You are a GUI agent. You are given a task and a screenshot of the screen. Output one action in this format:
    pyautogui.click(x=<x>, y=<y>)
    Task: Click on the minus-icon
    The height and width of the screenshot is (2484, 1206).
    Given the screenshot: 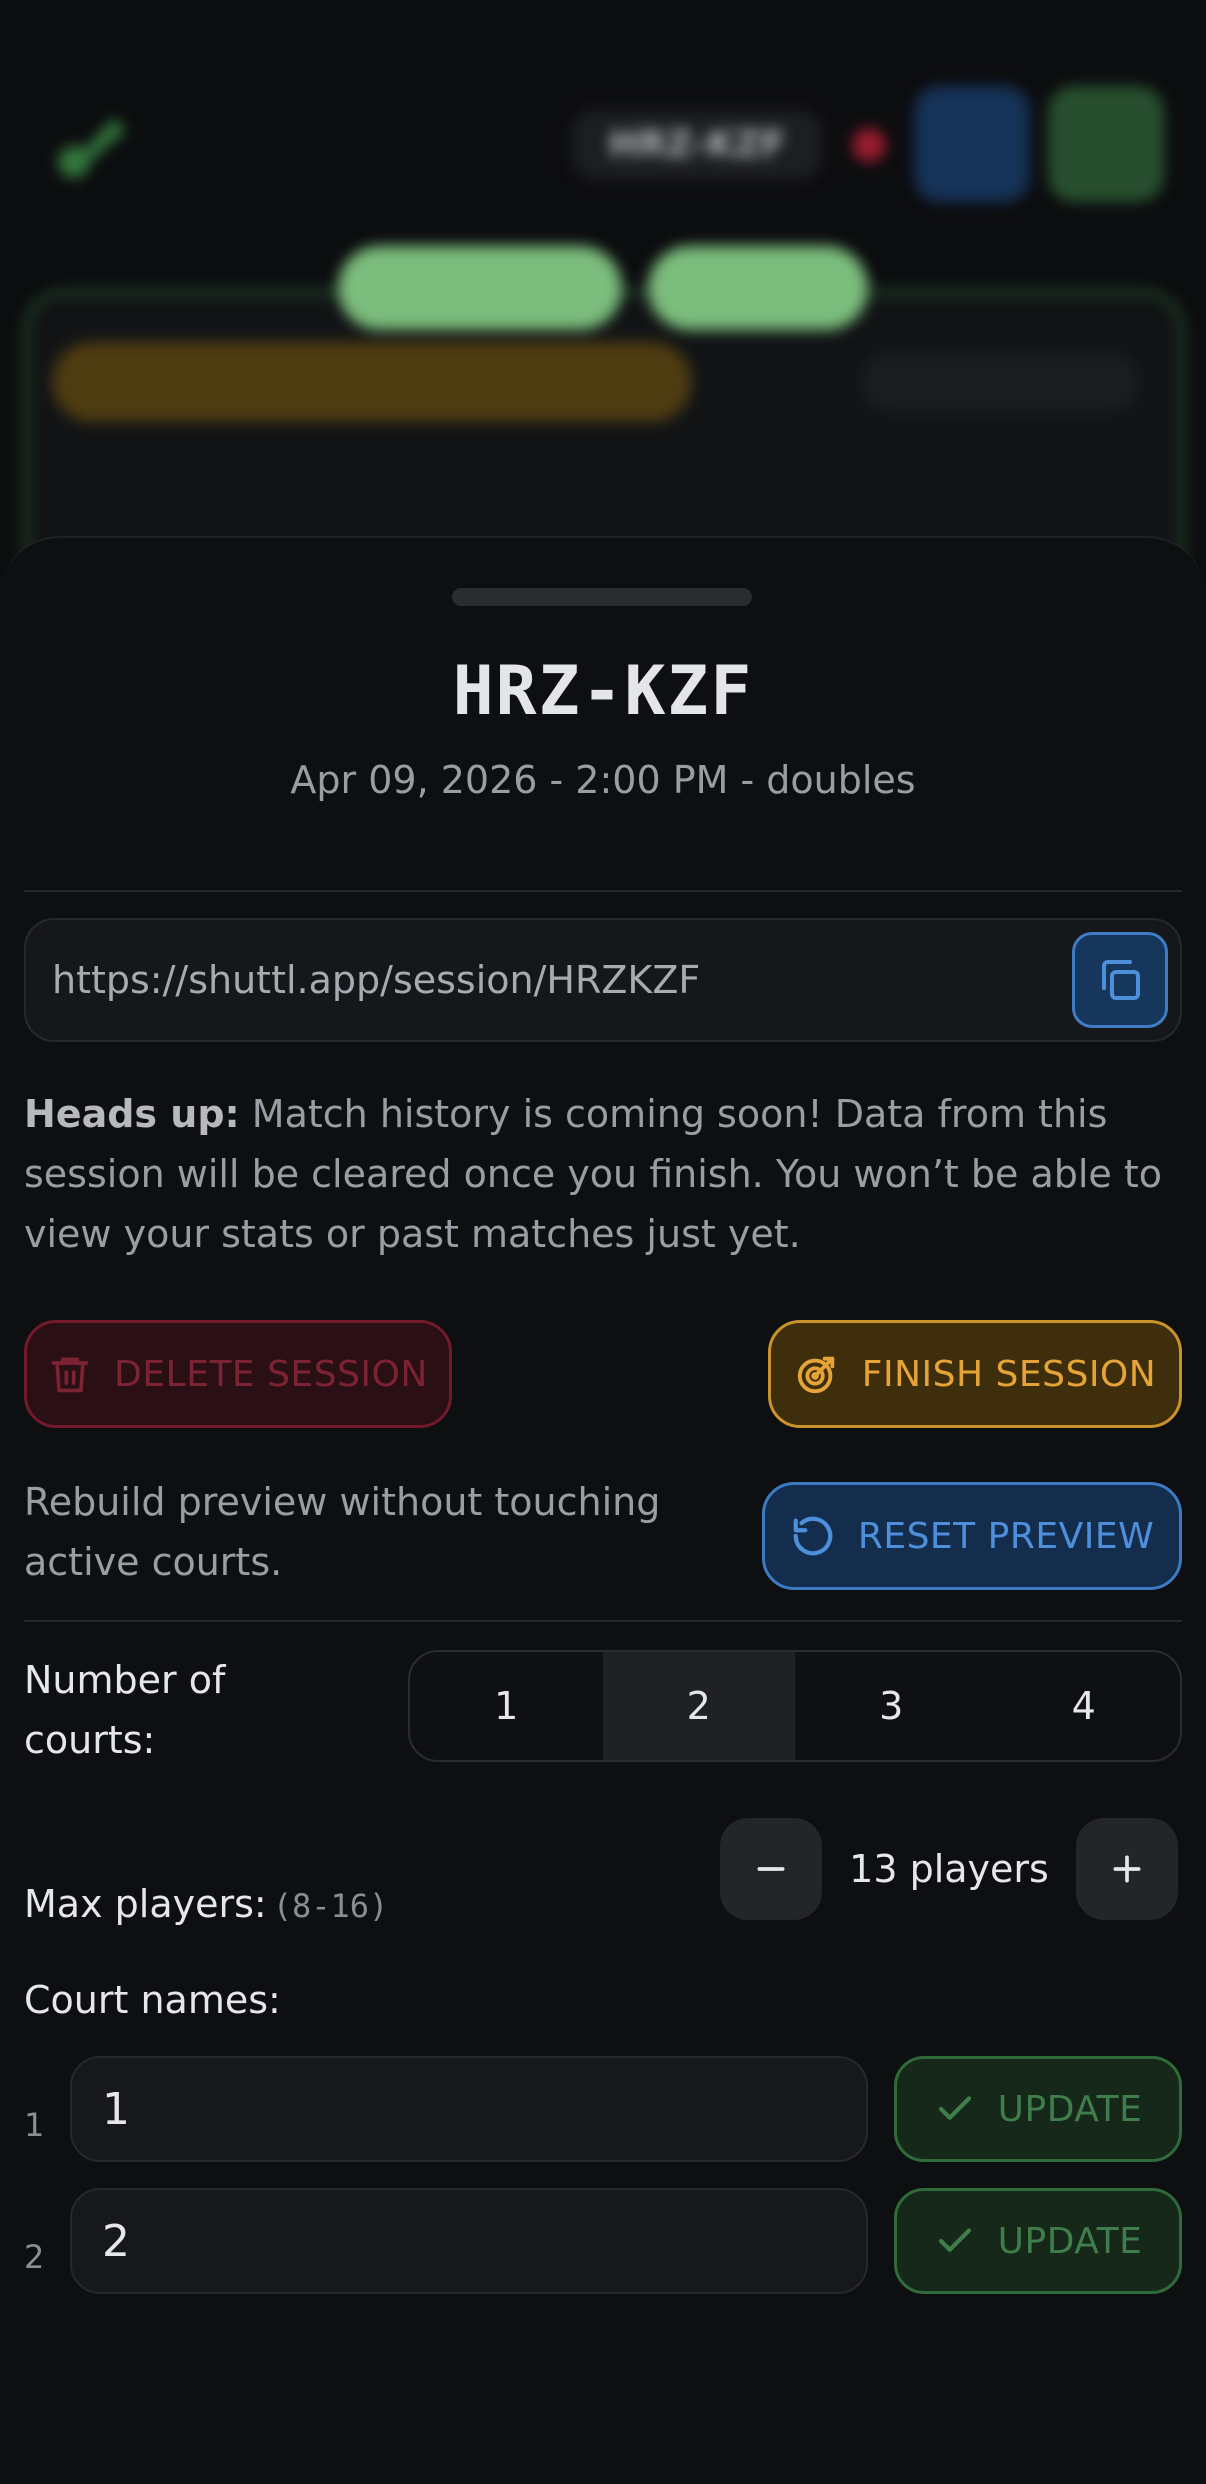 What is the action you would take?
    pyautogui.click(x=771, y=1869)
    